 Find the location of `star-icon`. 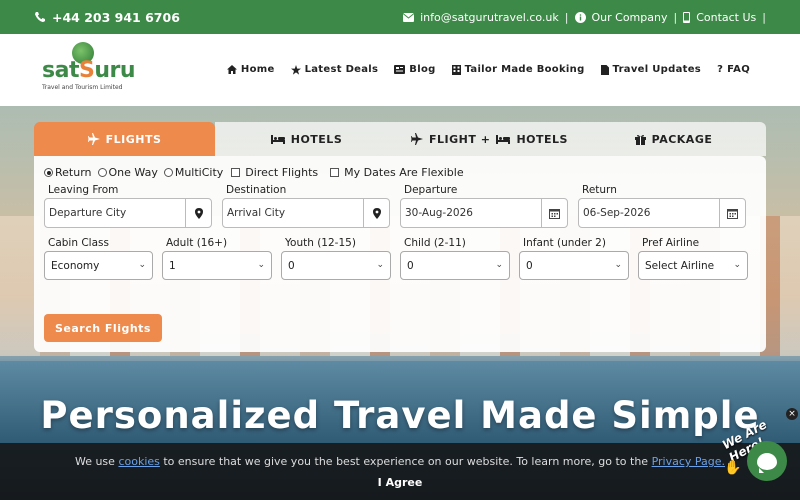

star-icon is located at coordinates (295, 69).